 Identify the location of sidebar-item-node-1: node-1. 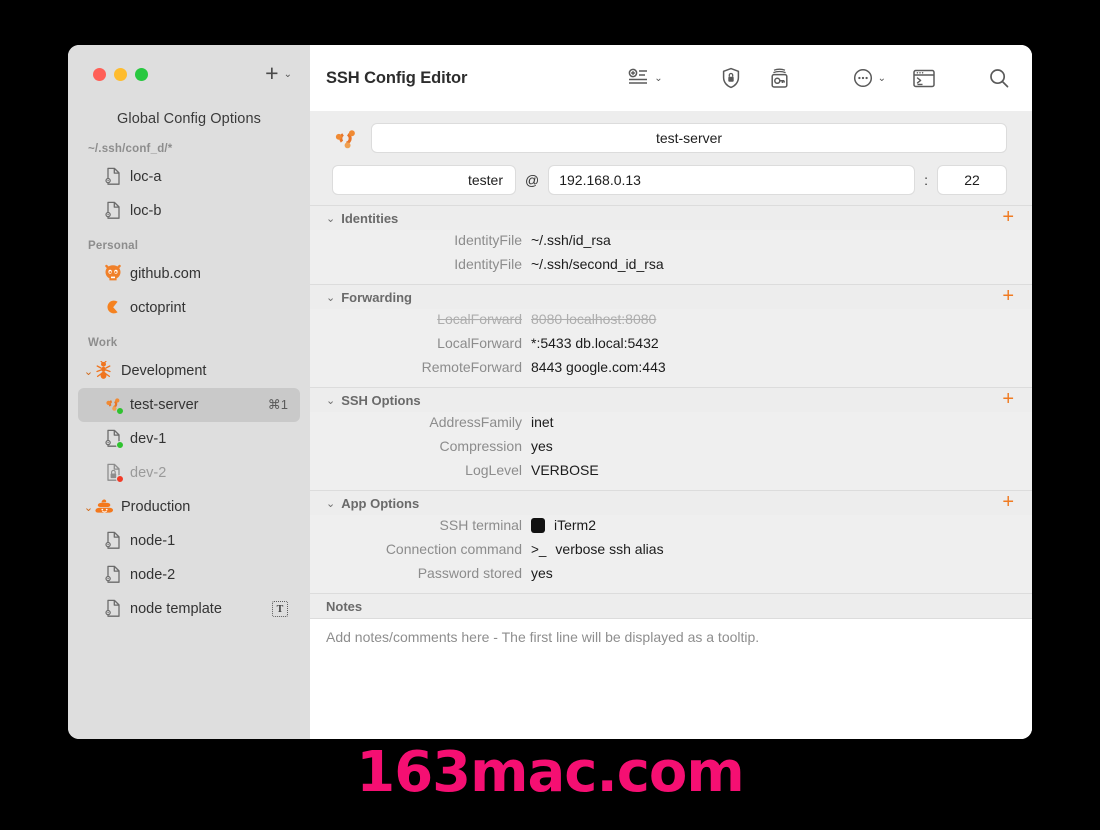
(189, 541).